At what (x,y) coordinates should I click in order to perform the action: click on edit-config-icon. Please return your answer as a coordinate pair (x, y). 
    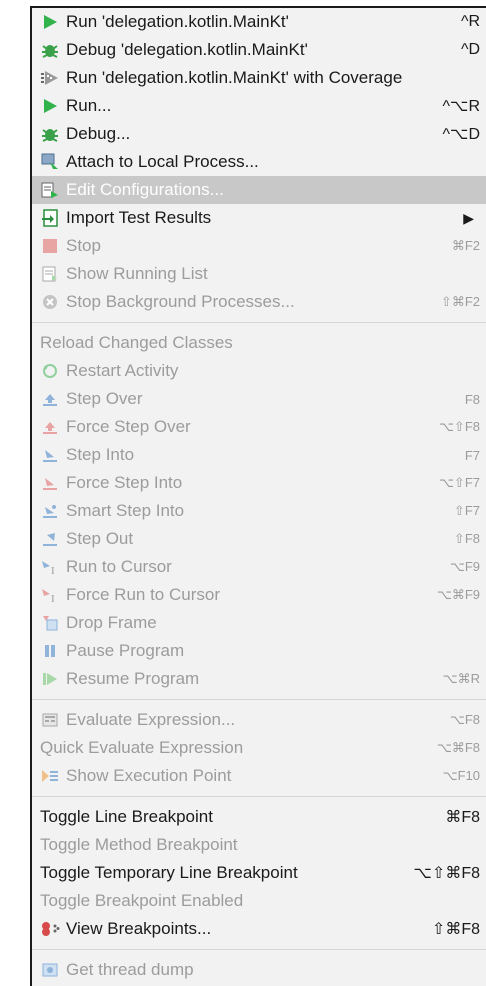
    Looking at the image, I should click on (50, 190).